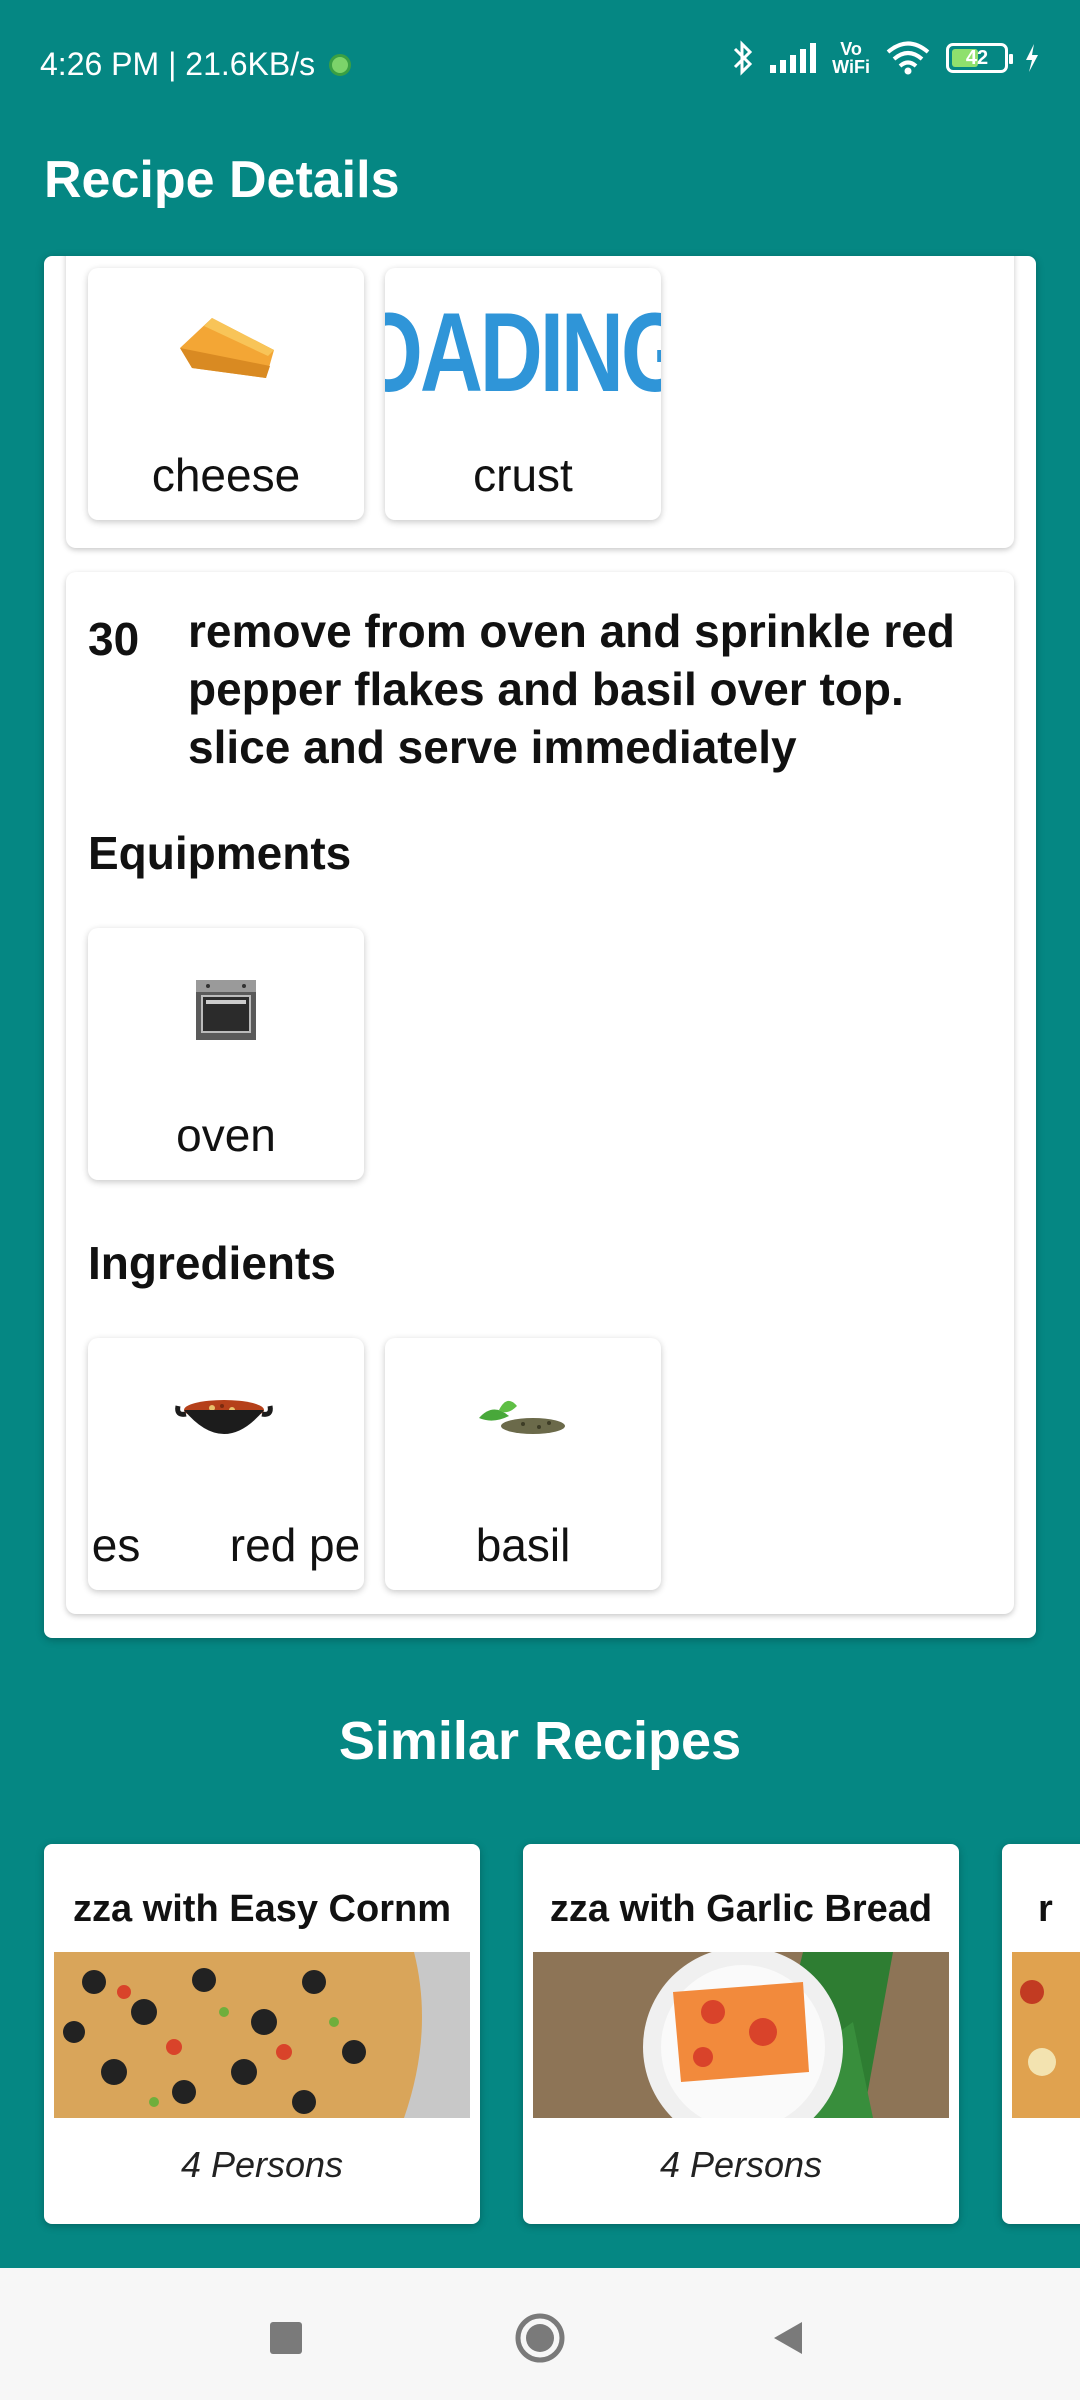 The image size is (1080, 2400). Describe the element at coordinates (523, 1464) in the screenshot. I see `ingredient-tile-basil: basil` at that location.